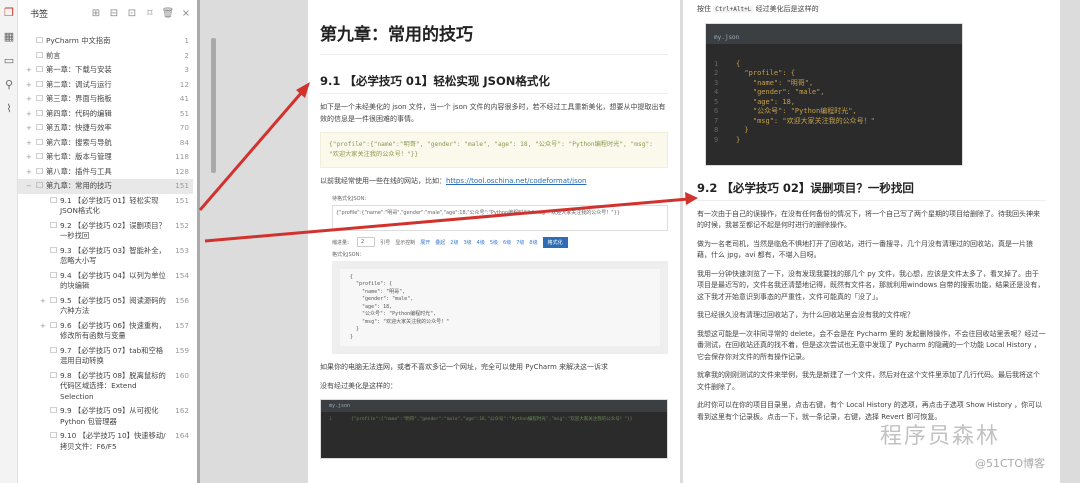  Describe the element at coordinates (691, 198) in the screenshot. I see `arrow-head` at that location.